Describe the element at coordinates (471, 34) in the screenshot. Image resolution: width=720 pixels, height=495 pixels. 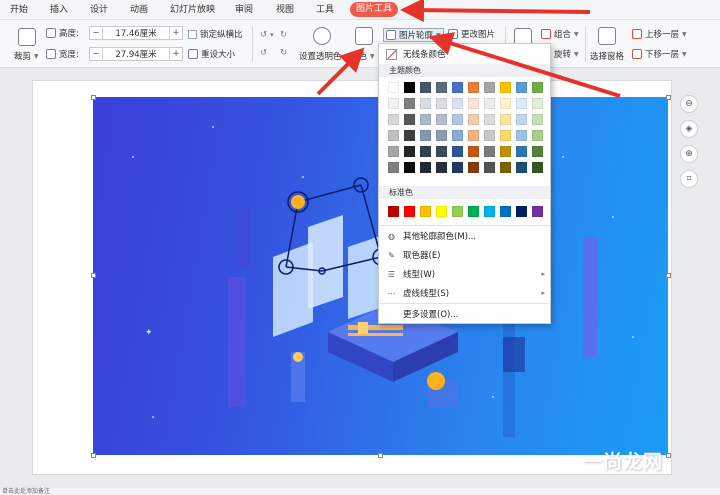
I see `change-picture-button: 更改图片` at that location.